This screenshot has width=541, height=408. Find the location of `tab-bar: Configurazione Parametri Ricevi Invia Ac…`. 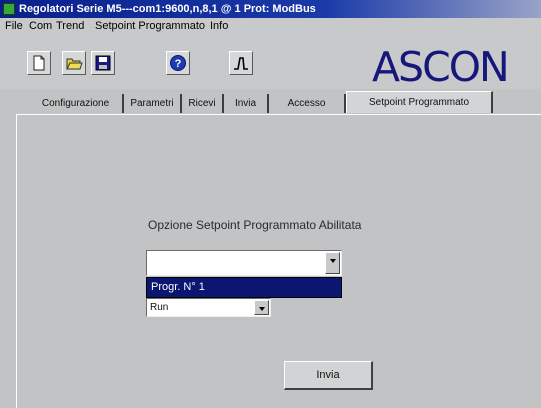

tab-bar: Configurazione Parametri Ricevi Invia Ac… is located at coordinates (270, 101).